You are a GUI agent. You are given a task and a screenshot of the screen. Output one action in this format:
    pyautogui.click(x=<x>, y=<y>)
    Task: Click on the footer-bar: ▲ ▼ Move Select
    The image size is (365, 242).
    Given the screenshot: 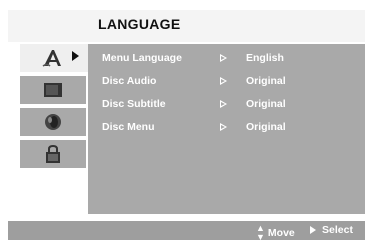 What is the action you would take?
    pyautogui.click(x=186, y=231)
    